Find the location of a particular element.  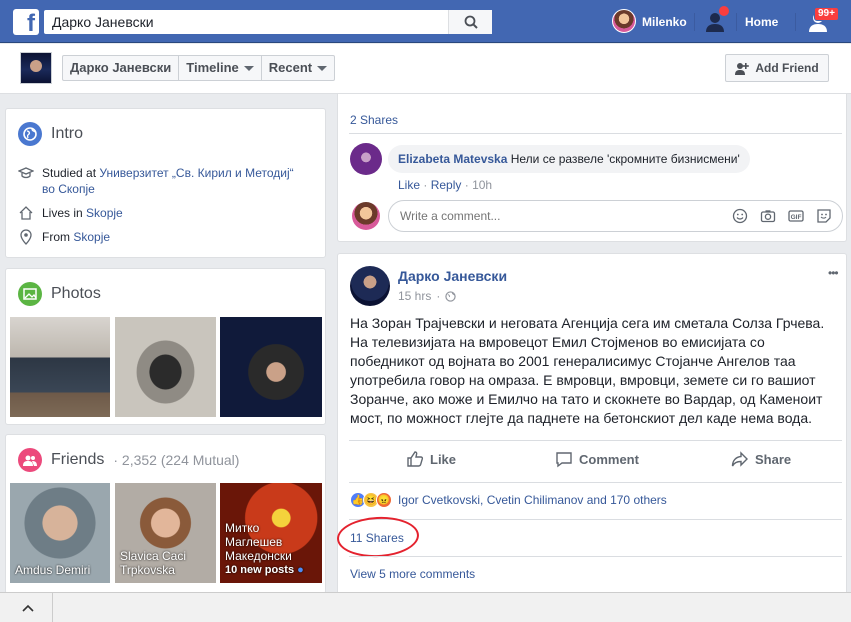

commenter-avatar is located at coordinates (366, 159).